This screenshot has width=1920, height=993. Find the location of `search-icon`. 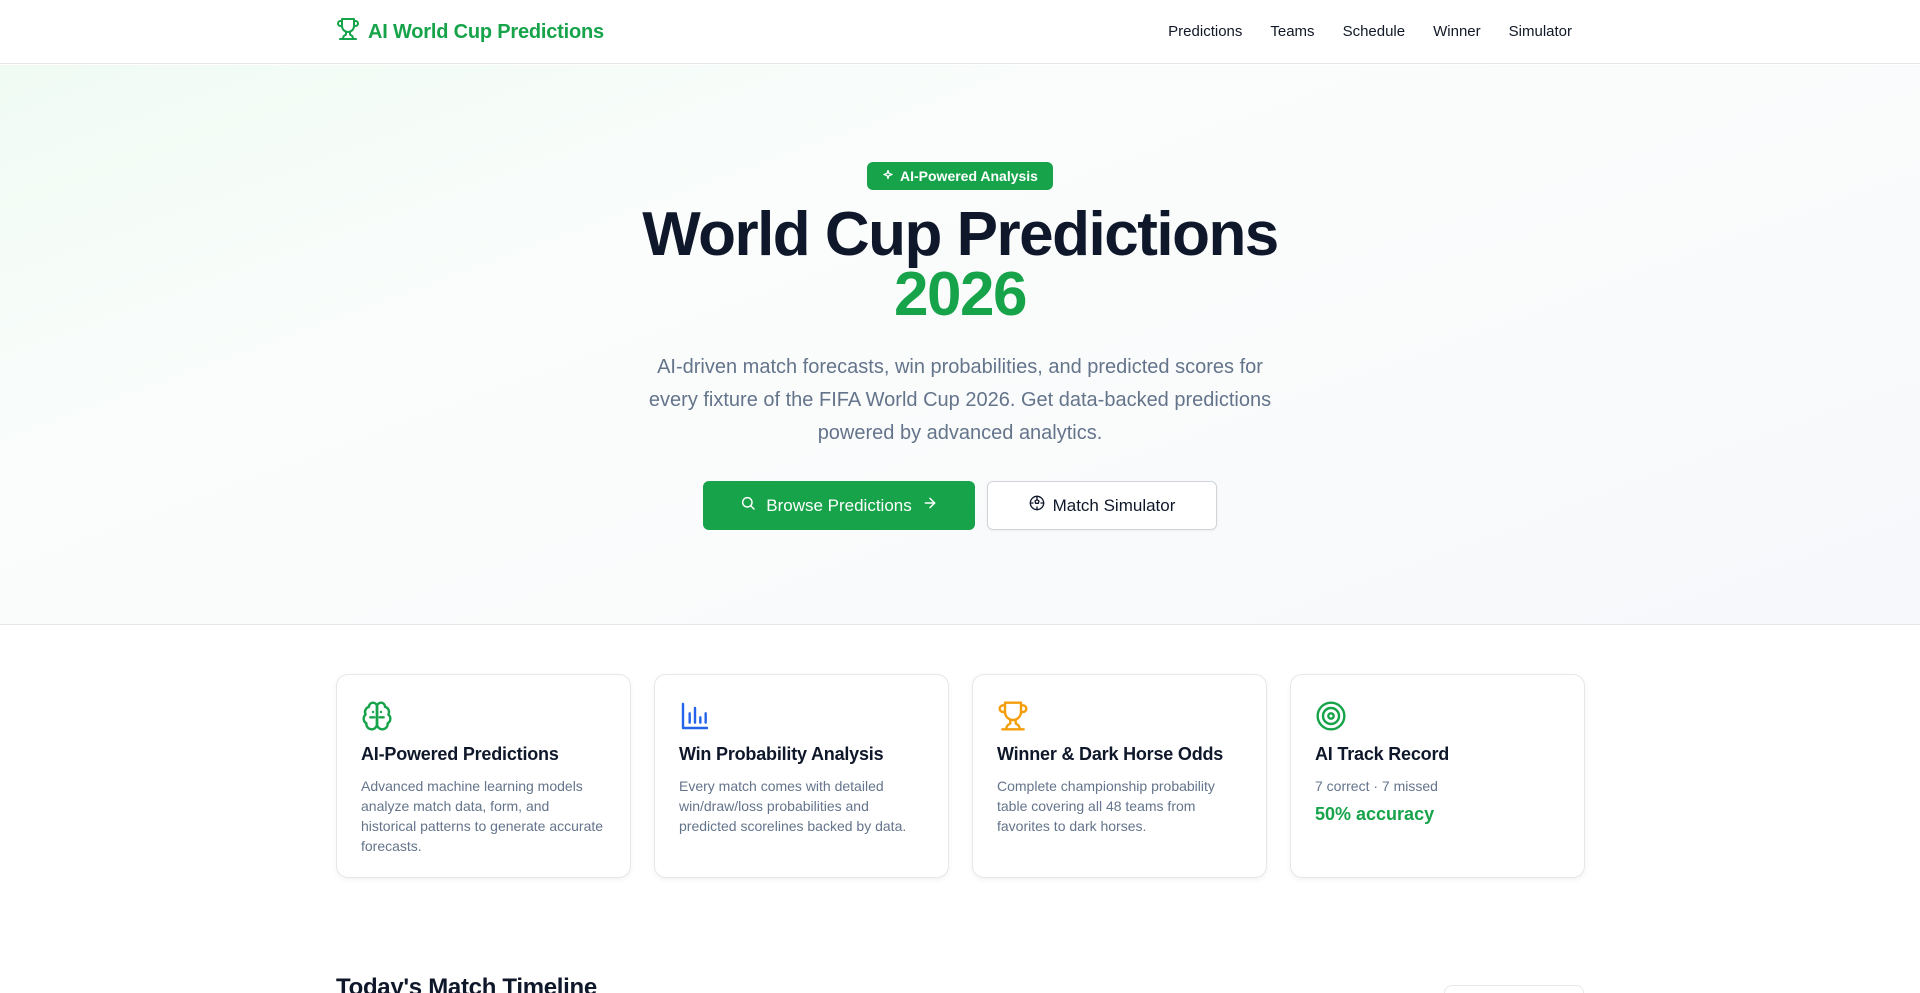

search-icon is located at coordinates (748, 505).